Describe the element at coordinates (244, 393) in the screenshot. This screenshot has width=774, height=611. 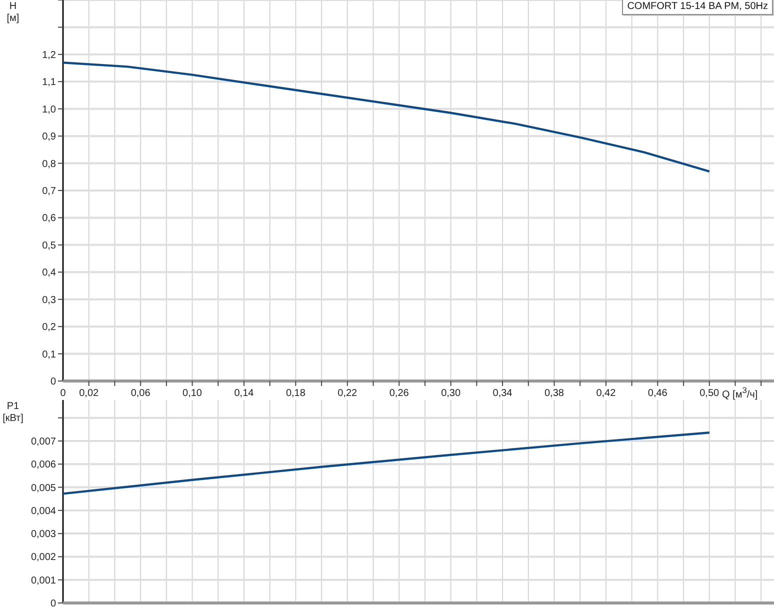
I see `tick-label: 0,14` at that location.